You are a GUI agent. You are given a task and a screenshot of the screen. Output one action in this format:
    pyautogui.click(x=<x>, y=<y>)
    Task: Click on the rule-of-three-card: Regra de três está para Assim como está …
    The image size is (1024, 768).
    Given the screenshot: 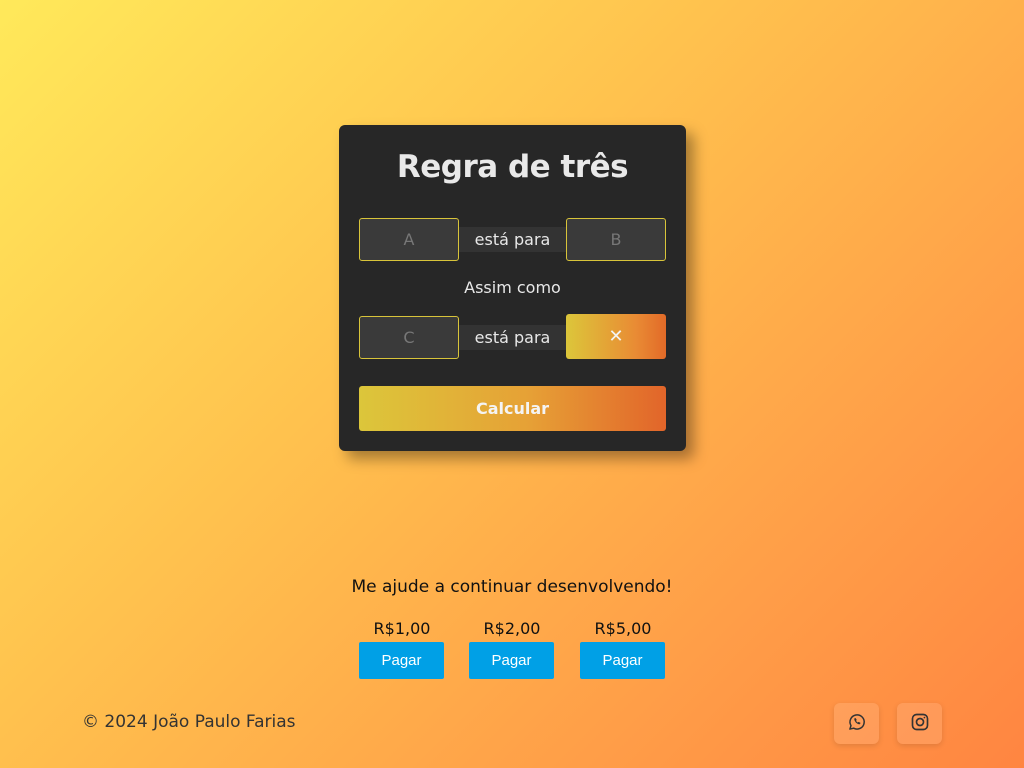 What is the action you would take?
    pyautogui.click(x=512, y=288)
    